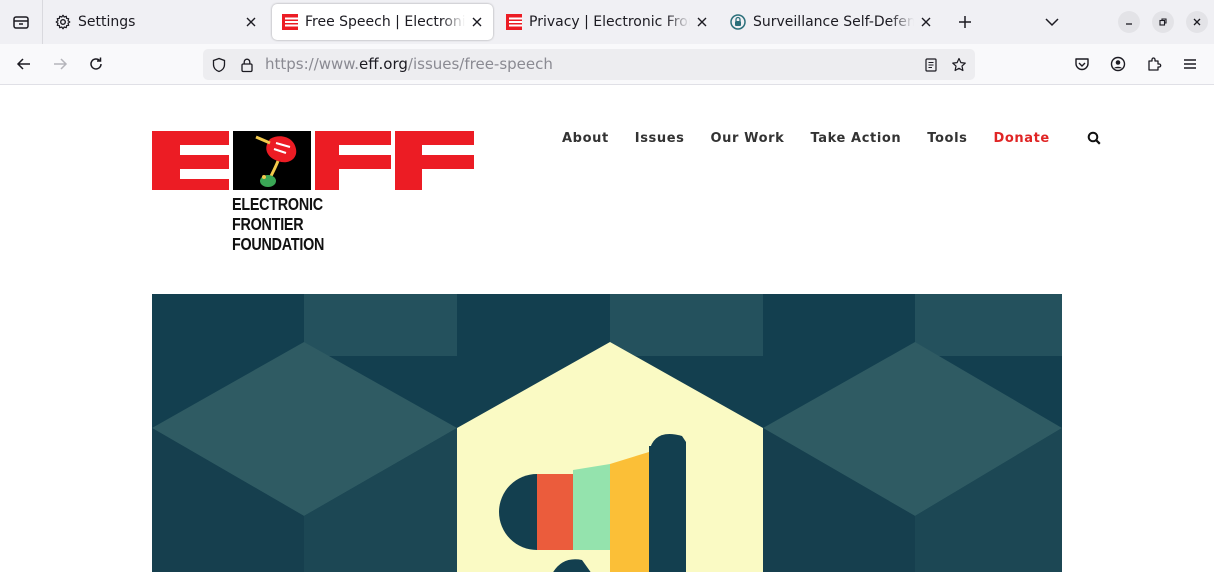  Describe the element at coordinates (313, 160) in the screenshot. I see `eff-logo-mark` at that location.